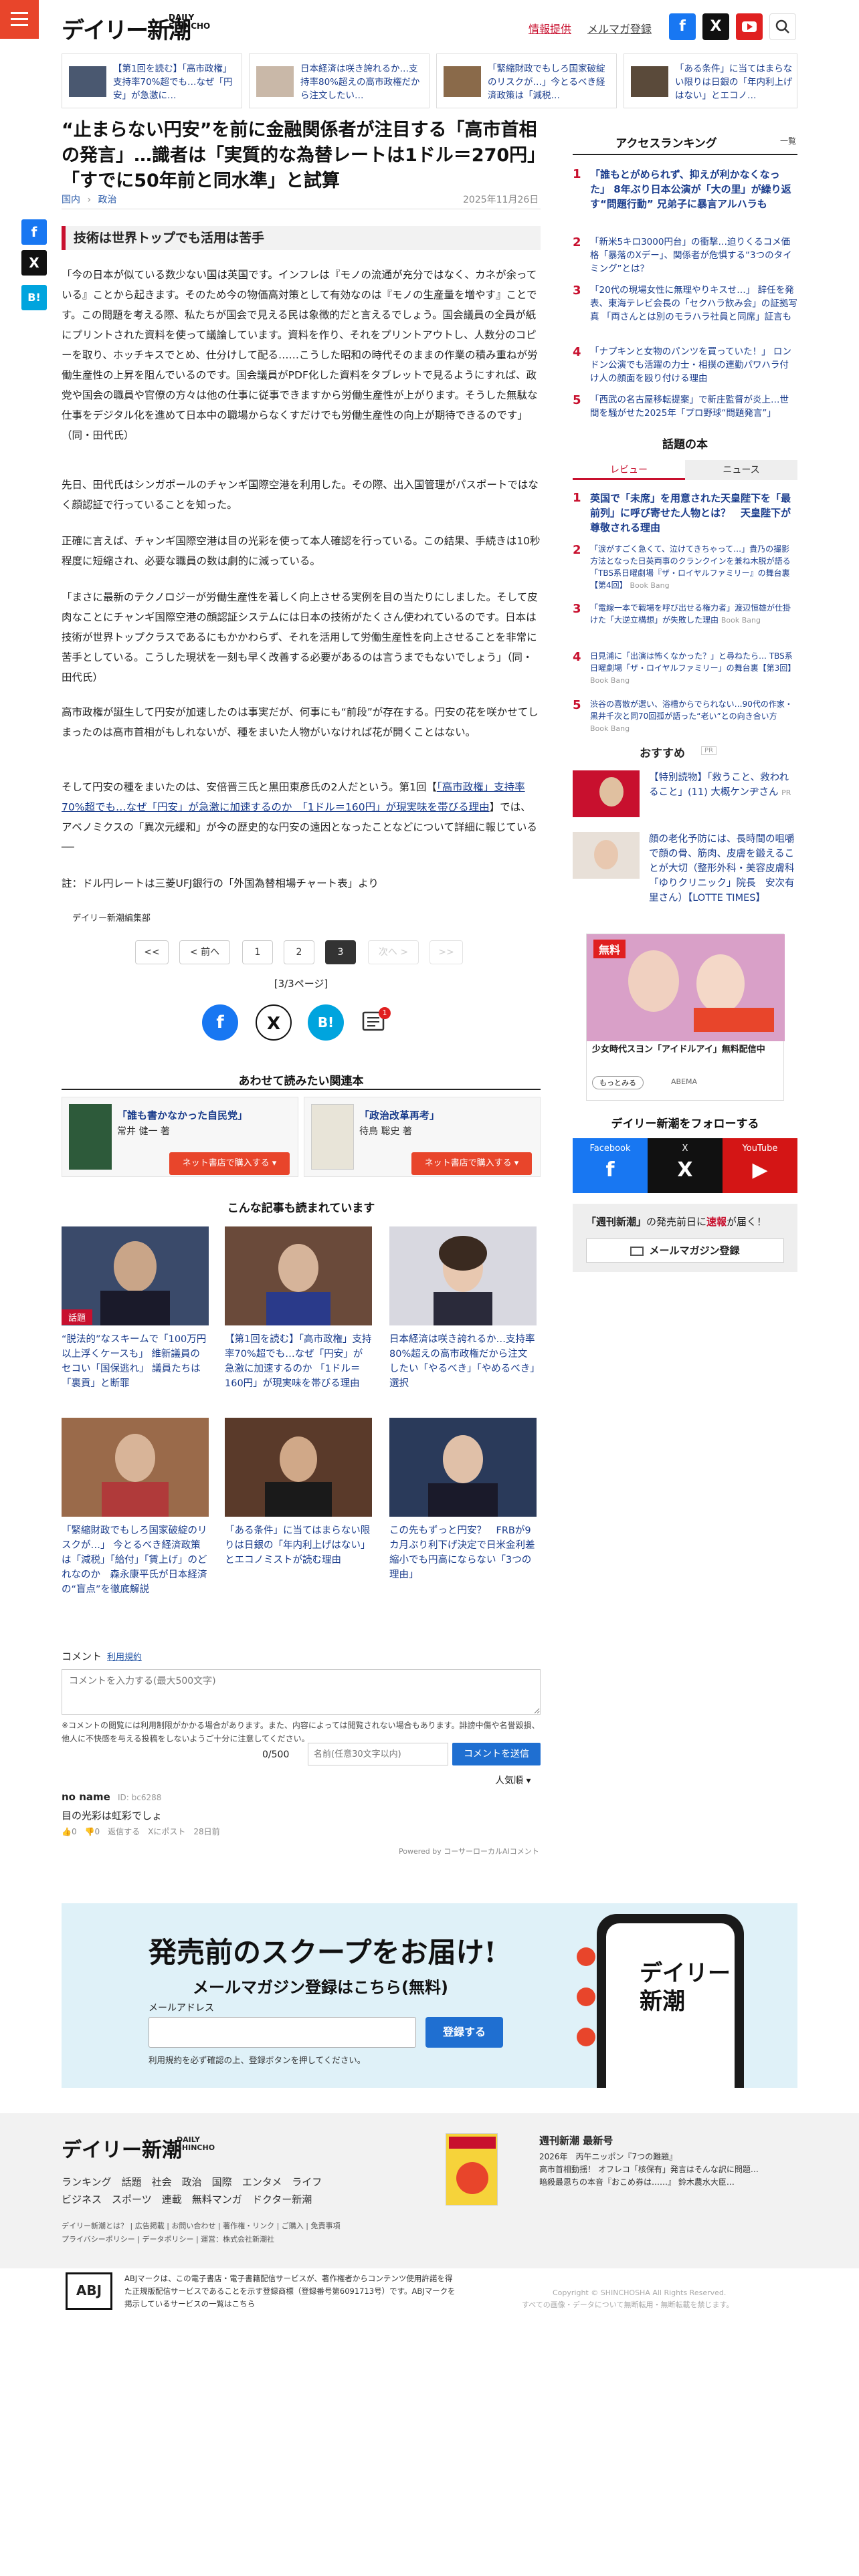 The height and width of the screenshot is (2576, 859). I want to click on ad-banner: 無料 少女時代スヨン「アイドルアイ」無料配信中 もっとみる ABEMA, so click(686, 1018).